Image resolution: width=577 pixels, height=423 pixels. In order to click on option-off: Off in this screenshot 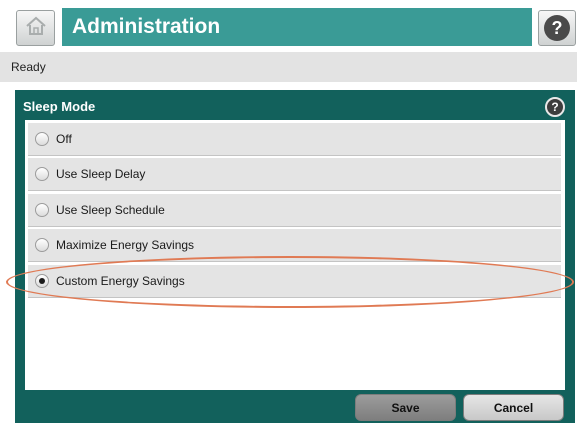, I will do `click(294, 139)`.